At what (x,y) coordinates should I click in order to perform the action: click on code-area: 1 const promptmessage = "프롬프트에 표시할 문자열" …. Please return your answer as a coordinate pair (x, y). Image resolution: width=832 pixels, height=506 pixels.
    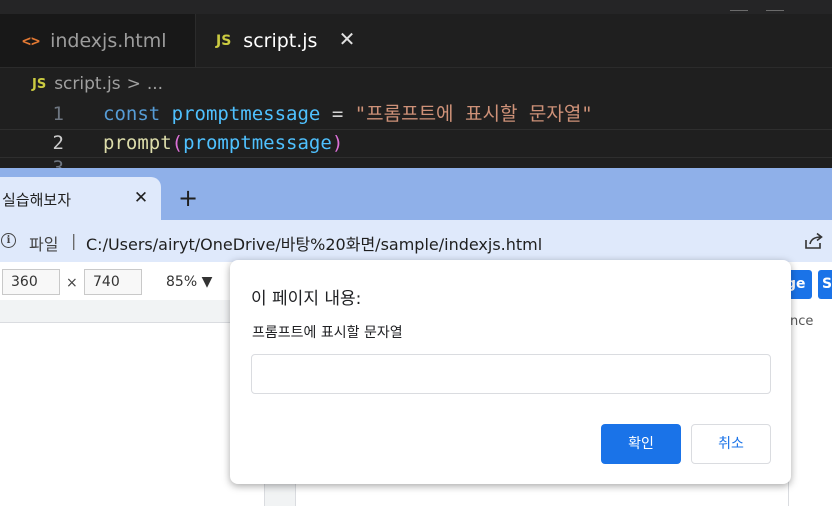
    Looking at the image, I should click on (416, 129).